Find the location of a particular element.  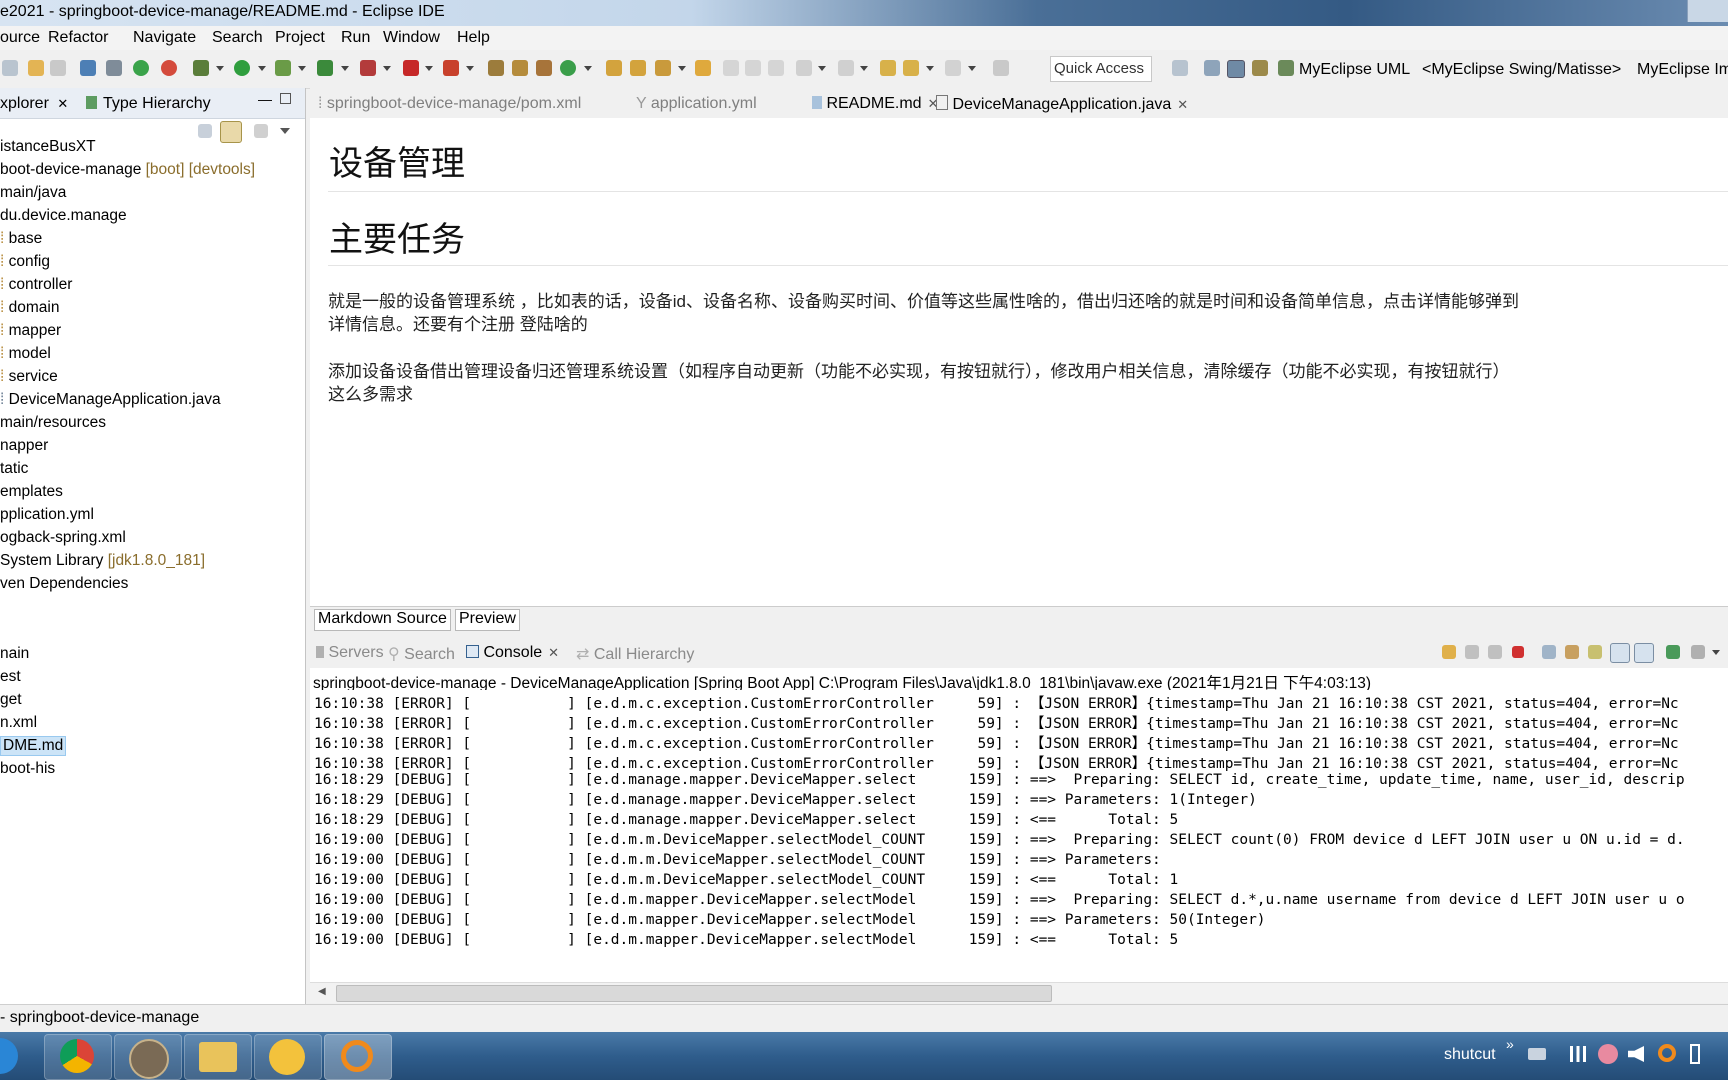

menu-run: Run is located at coordinates (355, 38).